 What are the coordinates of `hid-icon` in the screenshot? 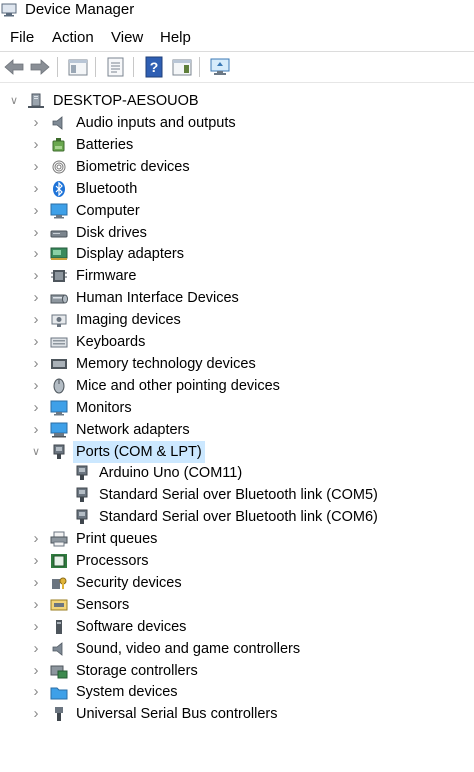 It's located at (59, 299).